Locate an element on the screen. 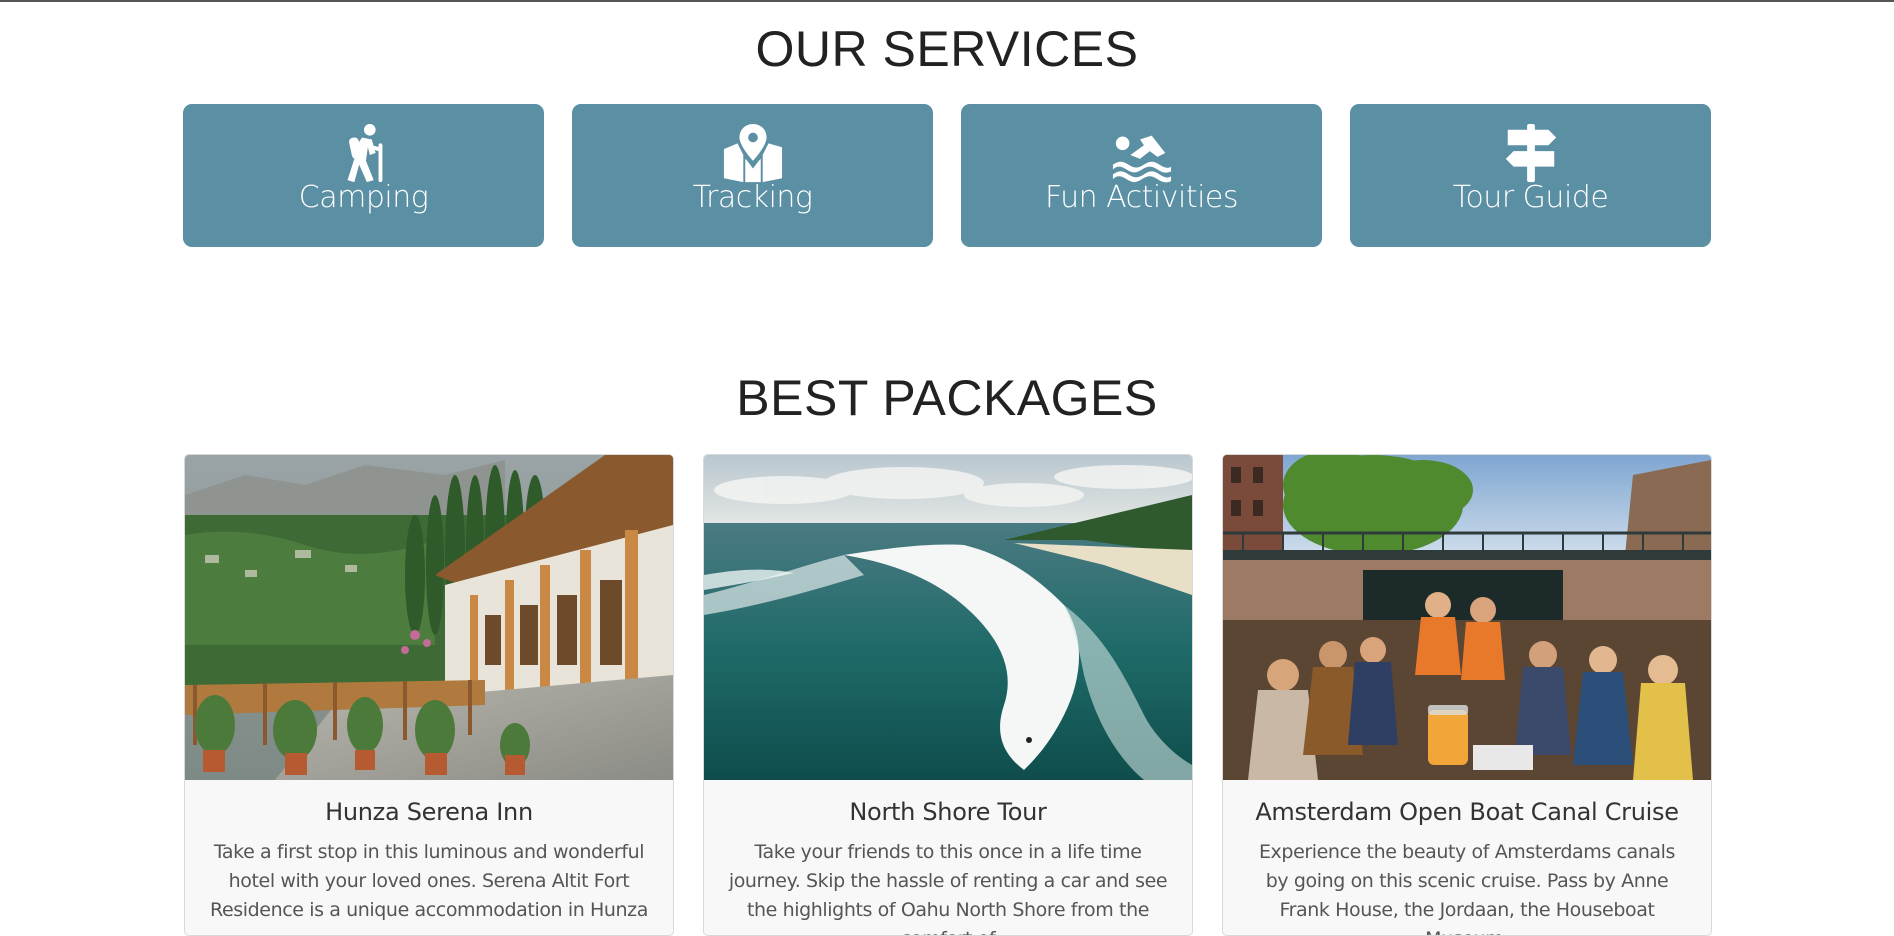 This screenshot has width=1894, height=936. service-card-tour-guide: Tour Guide is located at coordinates (1530, 175).